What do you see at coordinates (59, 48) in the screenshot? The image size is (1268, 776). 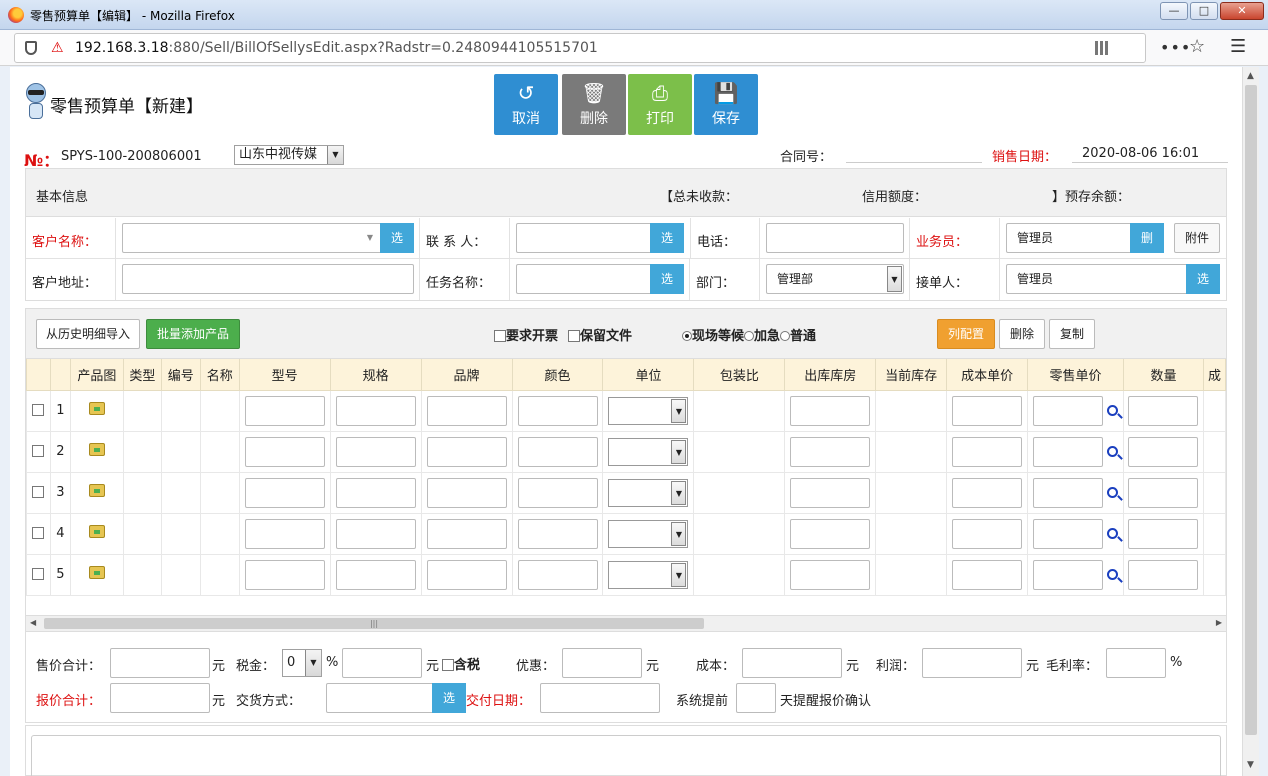 I see `insecure-lock-icon: ⚠` at bounding box center [59, 48].